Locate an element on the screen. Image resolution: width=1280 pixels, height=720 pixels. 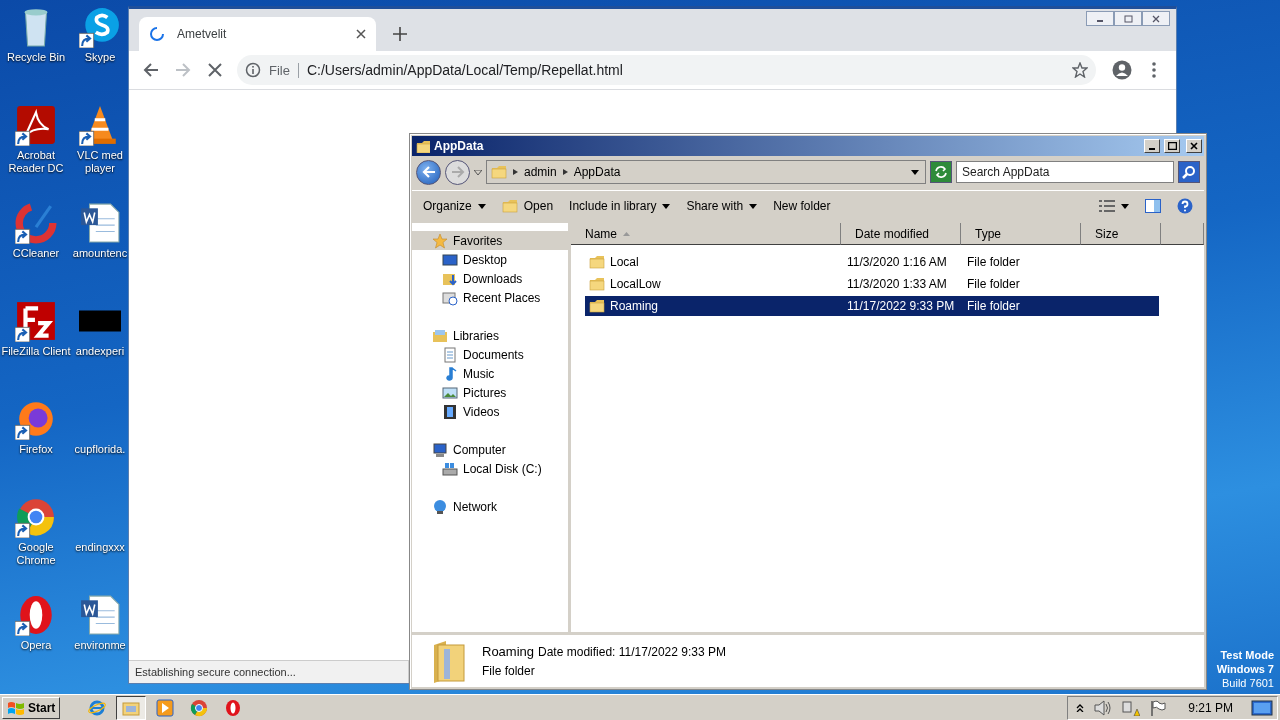
address-bar: admin AppData is located at coordinates (706, 172).